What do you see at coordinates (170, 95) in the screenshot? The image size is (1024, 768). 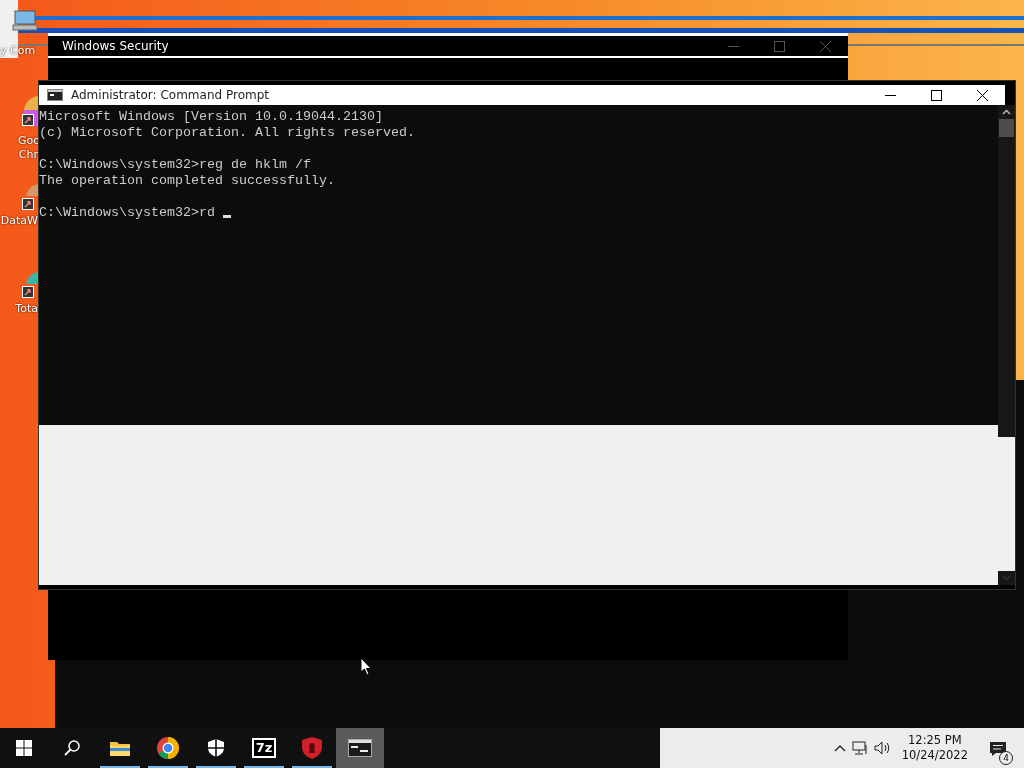 I see `window-title: Administrator: Command Prompt` at bounding box center [170, 95].